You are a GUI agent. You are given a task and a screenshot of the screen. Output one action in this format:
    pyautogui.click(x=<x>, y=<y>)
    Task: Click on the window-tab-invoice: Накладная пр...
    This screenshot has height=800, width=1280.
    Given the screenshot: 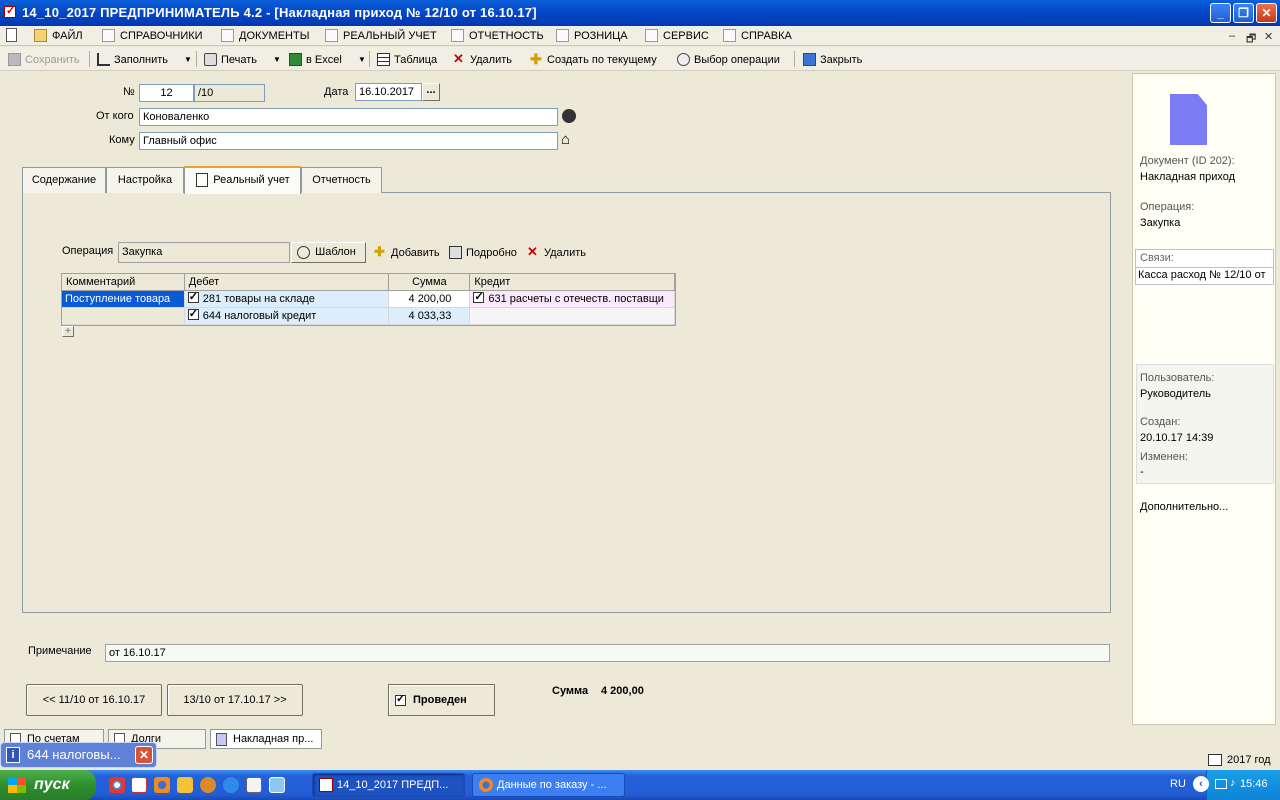 What is the action you would take?
    pyautogui.click(x=266, y=739)
    